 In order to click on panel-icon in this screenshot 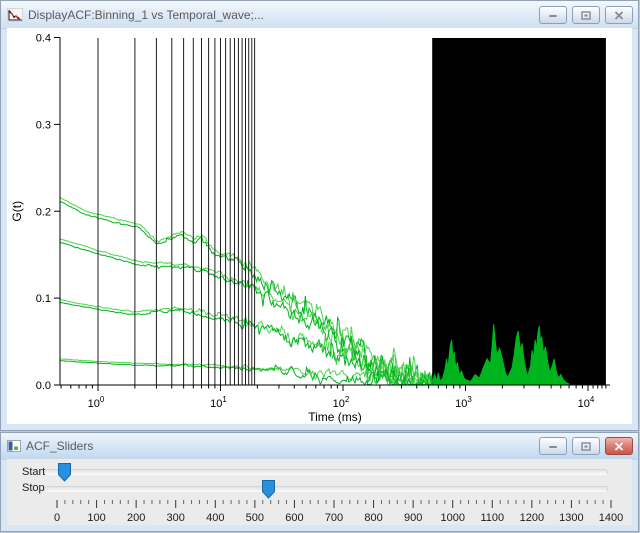, I will do `click(14, 446)`.